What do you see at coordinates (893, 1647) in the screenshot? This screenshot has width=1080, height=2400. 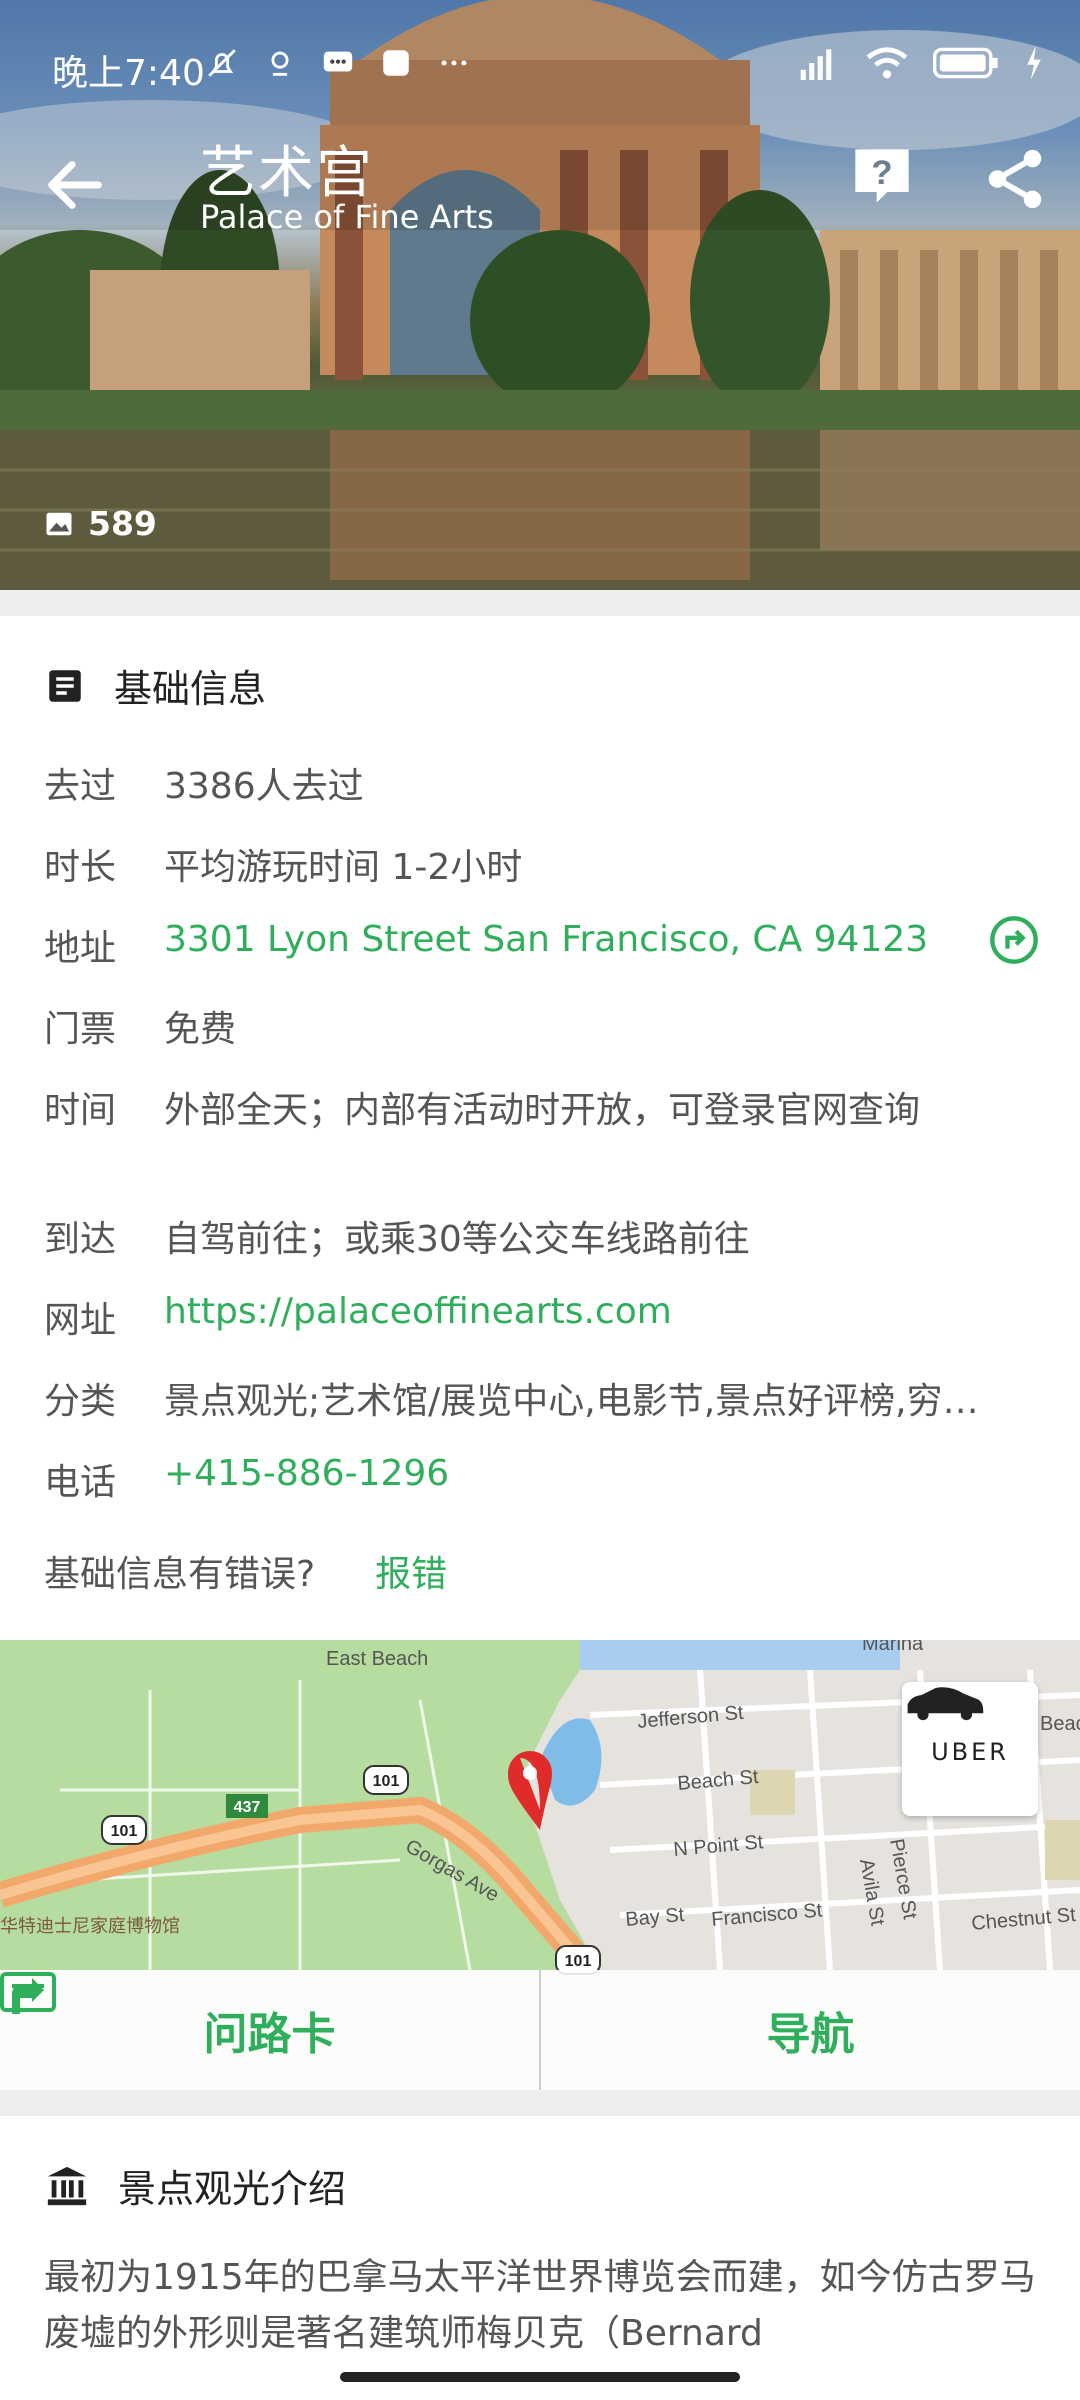 I see `map-label-marina: Marina` at bounding box center [893, 1647].